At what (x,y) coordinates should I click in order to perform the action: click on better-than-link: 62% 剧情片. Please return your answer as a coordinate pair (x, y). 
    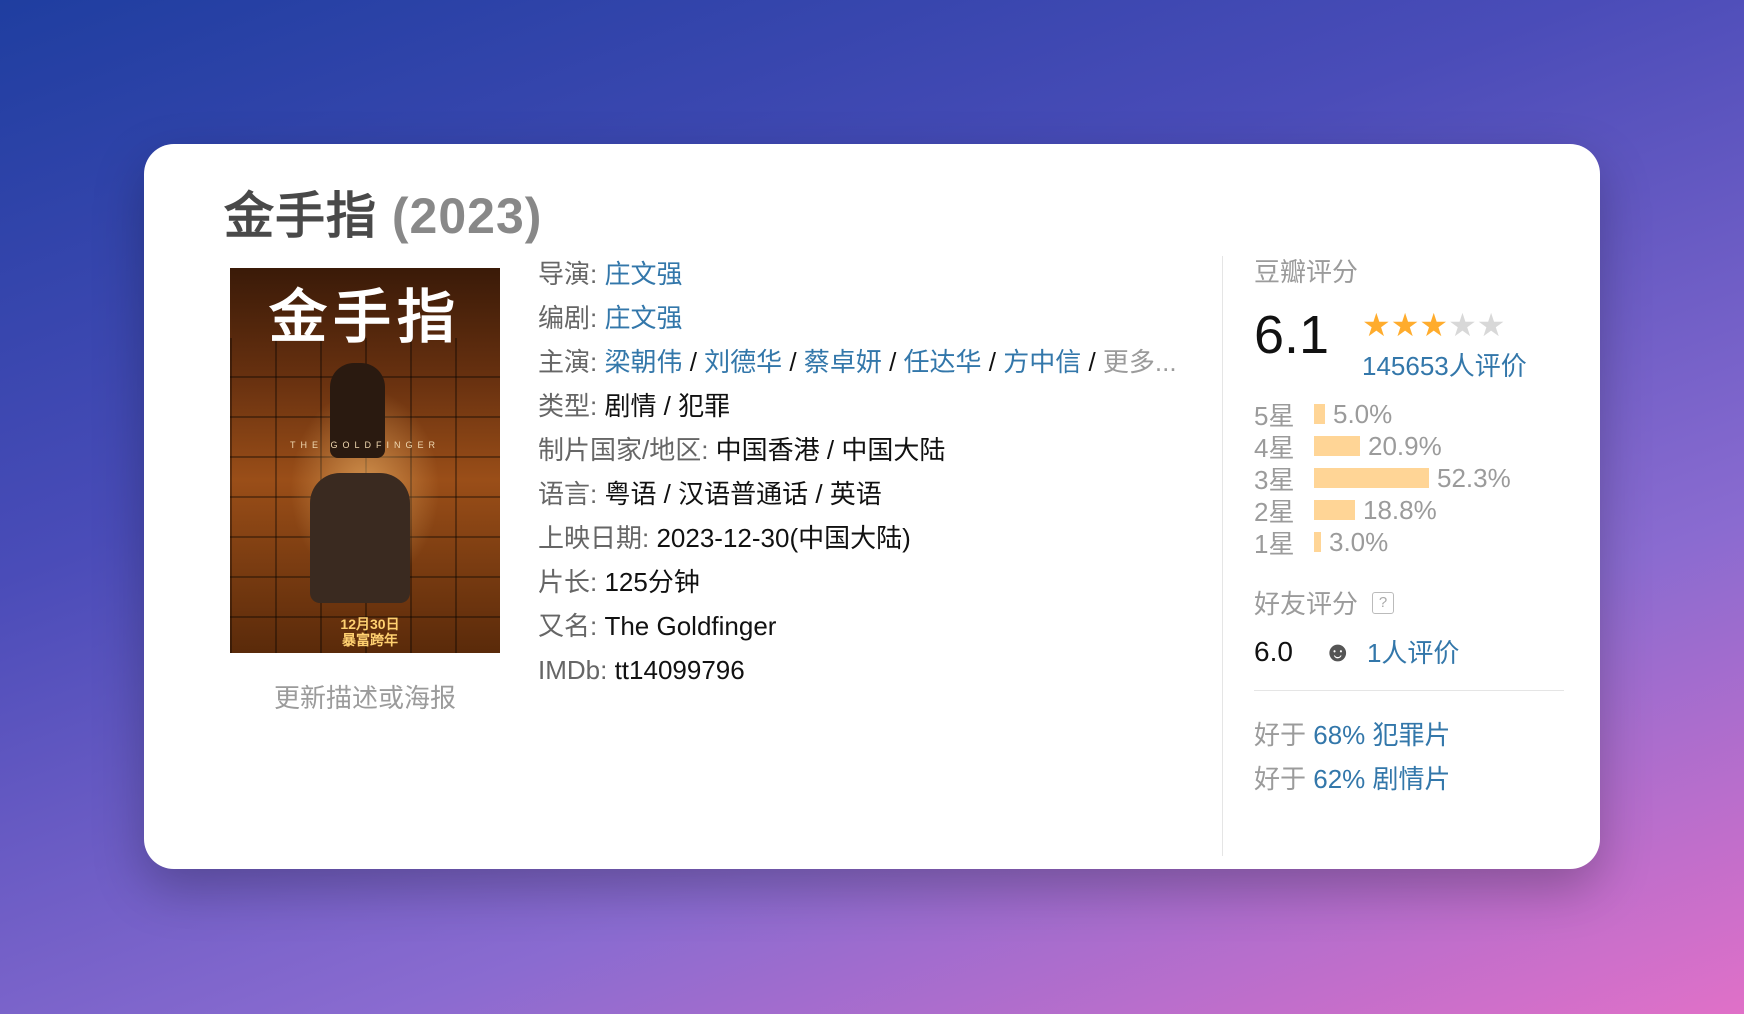
    Looking at the image, I should click on (1381, 779).